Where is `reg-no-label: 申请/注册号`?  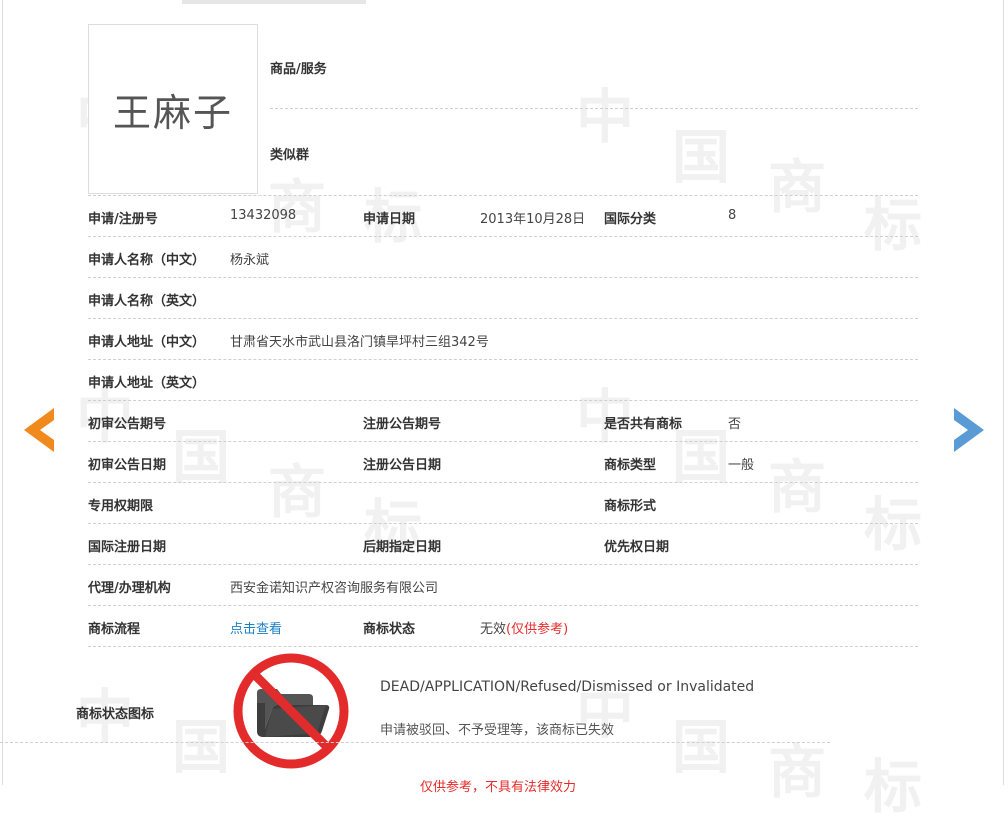
reg-no-label: 申请/注册号 is located at coordinates (123, 219).